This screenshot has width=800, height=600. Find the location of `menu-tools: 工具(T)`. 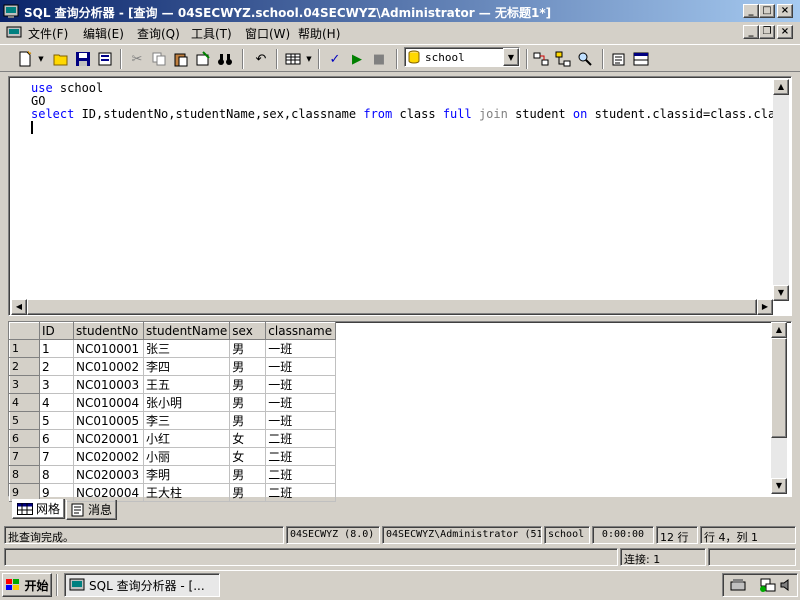

menu-tools: 工具(T) is located at coordinates (211, 33).